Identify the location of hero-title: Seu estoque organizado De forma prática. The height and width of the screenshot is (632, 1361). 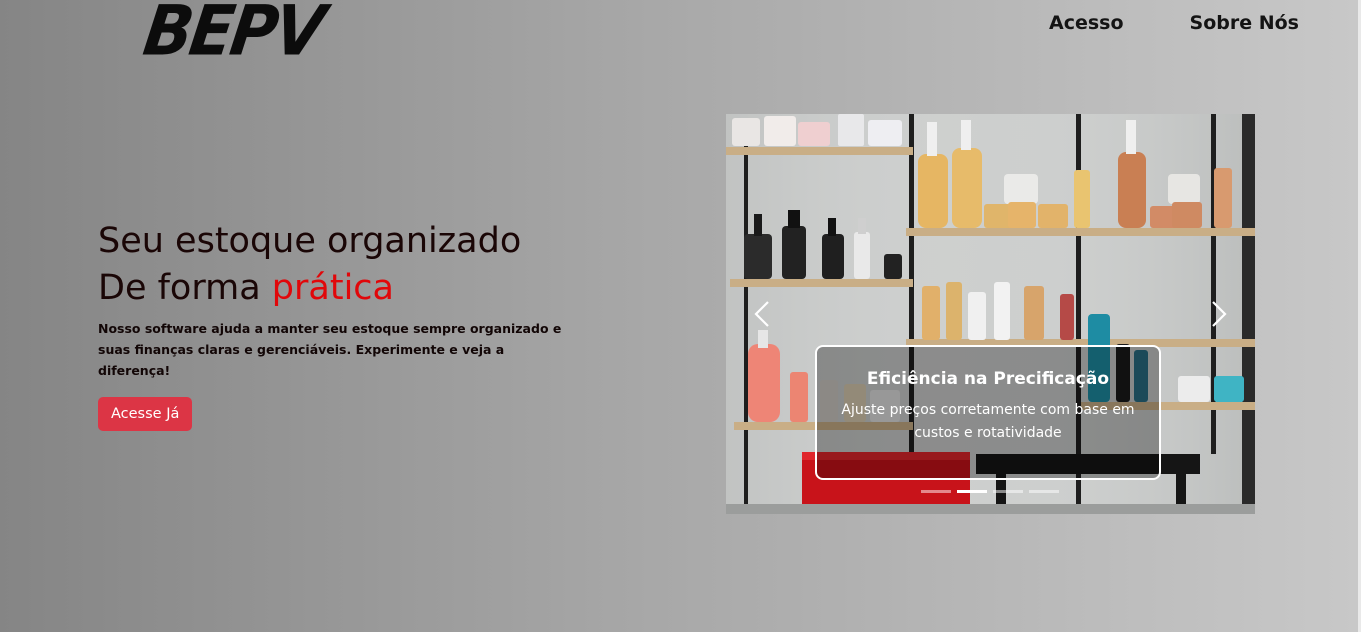
(338, 265).